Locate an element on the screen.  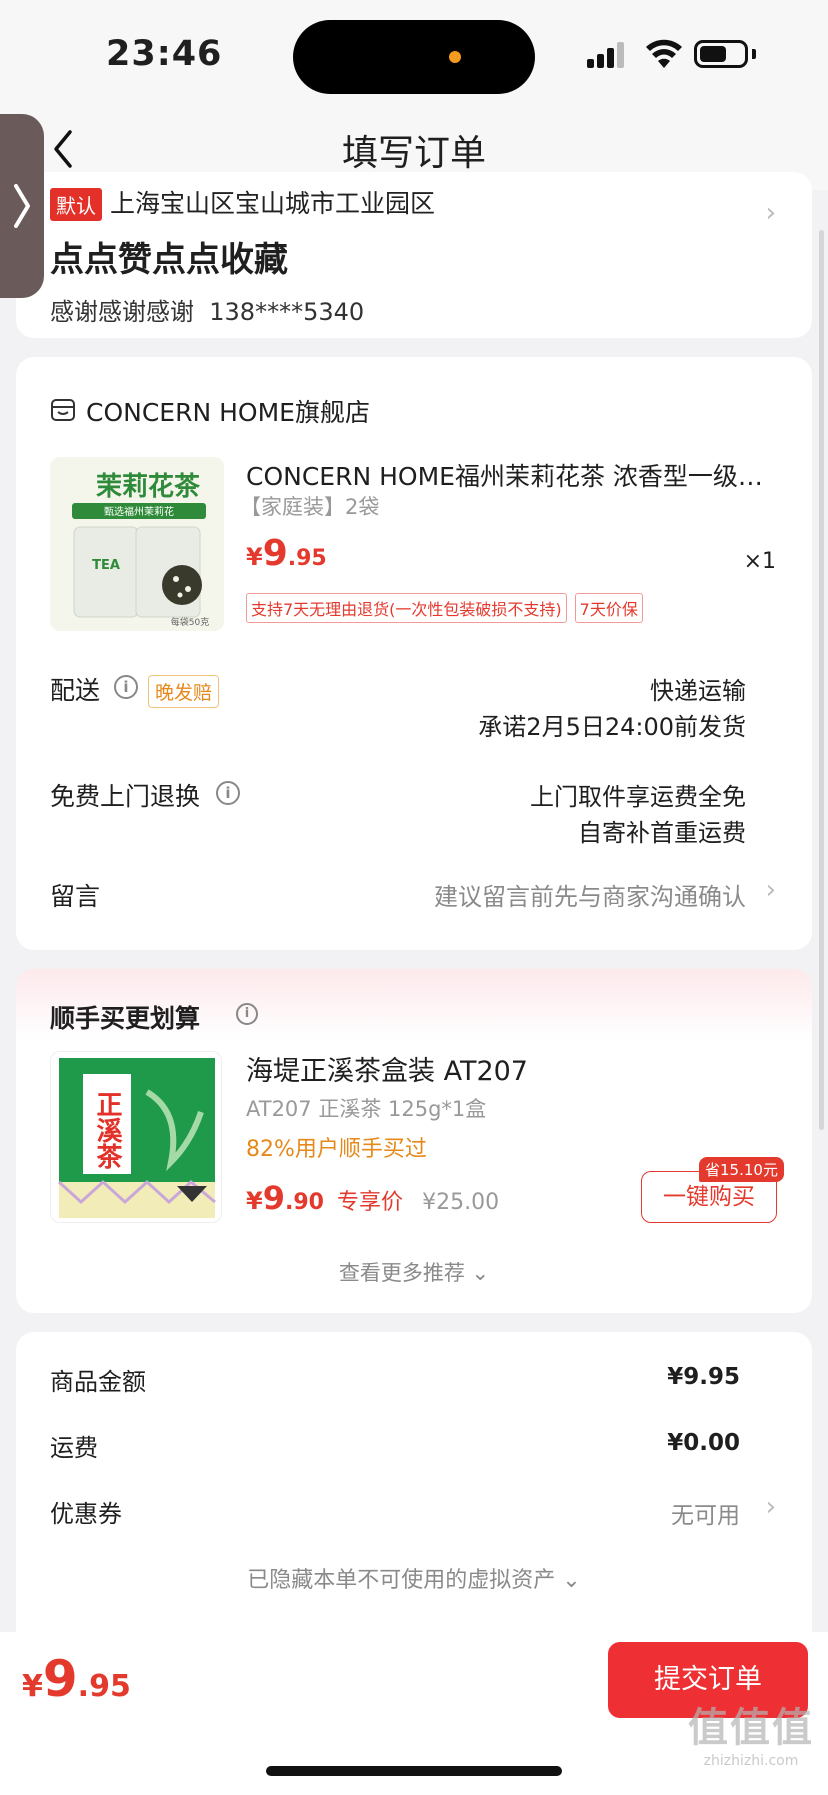
coupon-value: 无可用 is located at coordinates (705, 1513).